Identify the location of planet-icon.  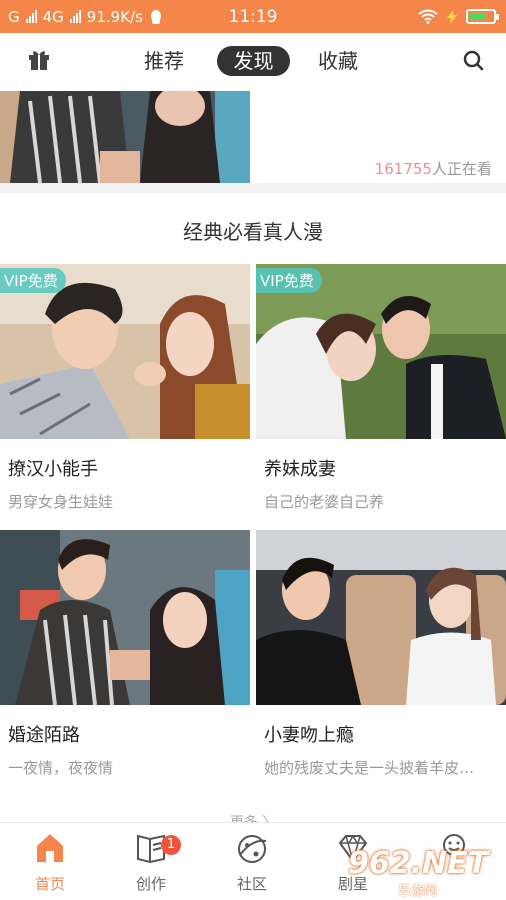
(252, 849).